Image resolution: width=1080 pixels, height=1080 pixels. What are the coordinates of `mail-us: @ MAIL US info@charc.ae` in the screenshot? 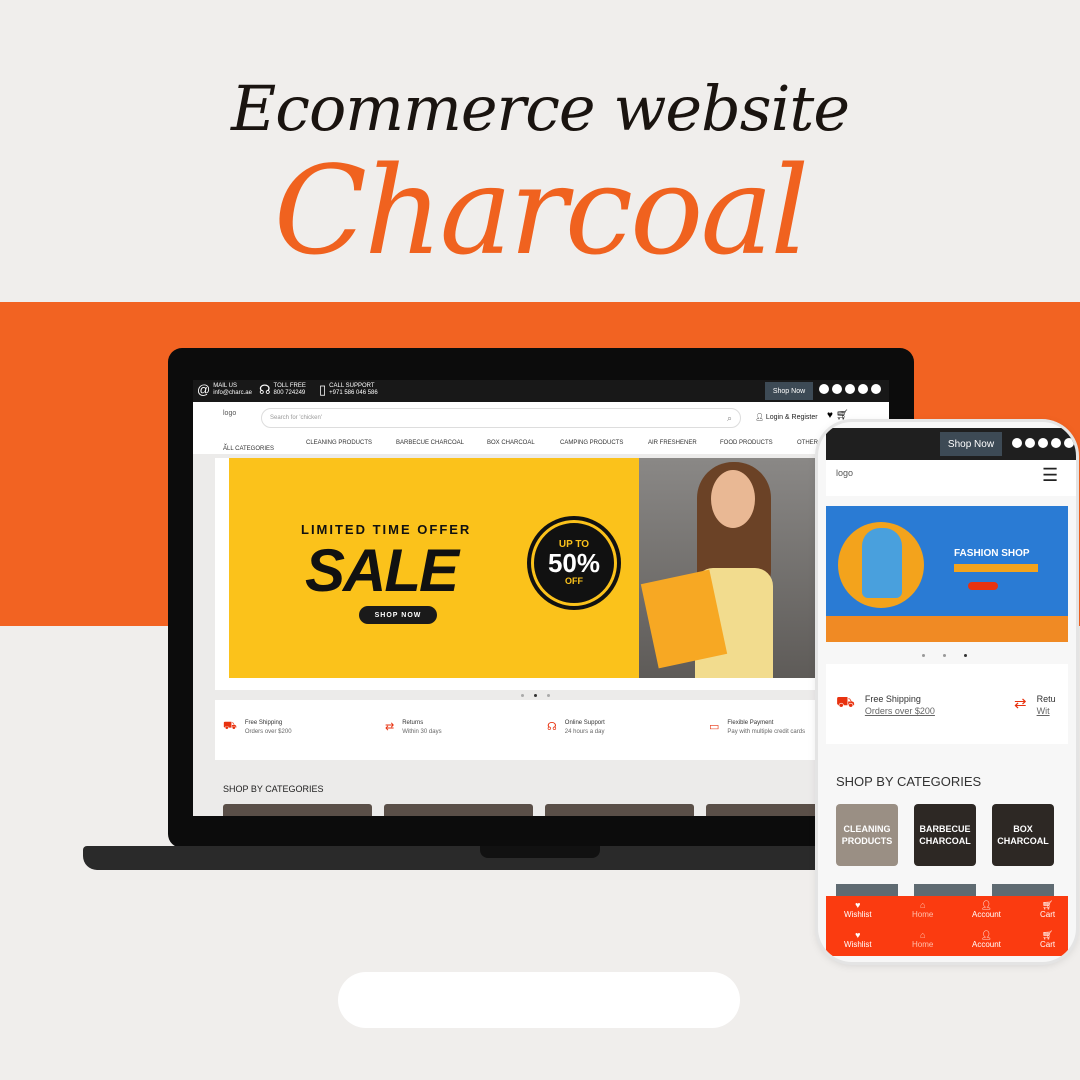 It's located at (224, 390).